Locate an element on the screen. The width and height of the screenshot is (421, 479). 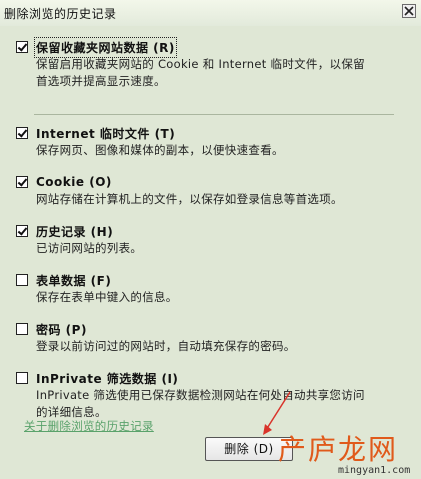
option-label: InPrivate 筛选数据 (I) is located at coordinates (107, 378).